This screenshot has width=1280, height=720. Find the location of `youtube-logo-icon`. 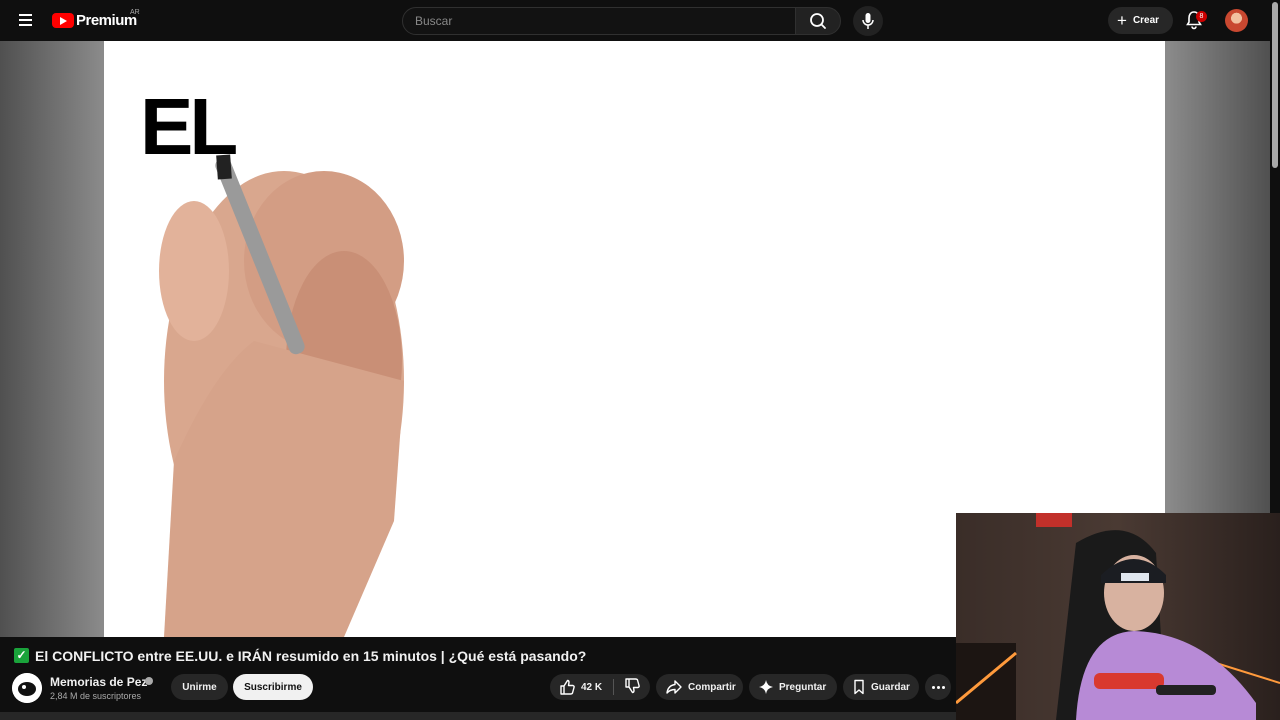

youtube-logo-icon is located at coordinates (63, 20).